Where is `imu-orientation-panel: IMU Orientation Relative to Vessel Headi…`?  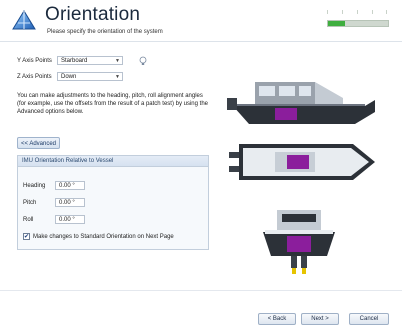 imu-orientation-panel: IMU Orientation Relative to Vessel Headi… is located at coordinates (113, 202).